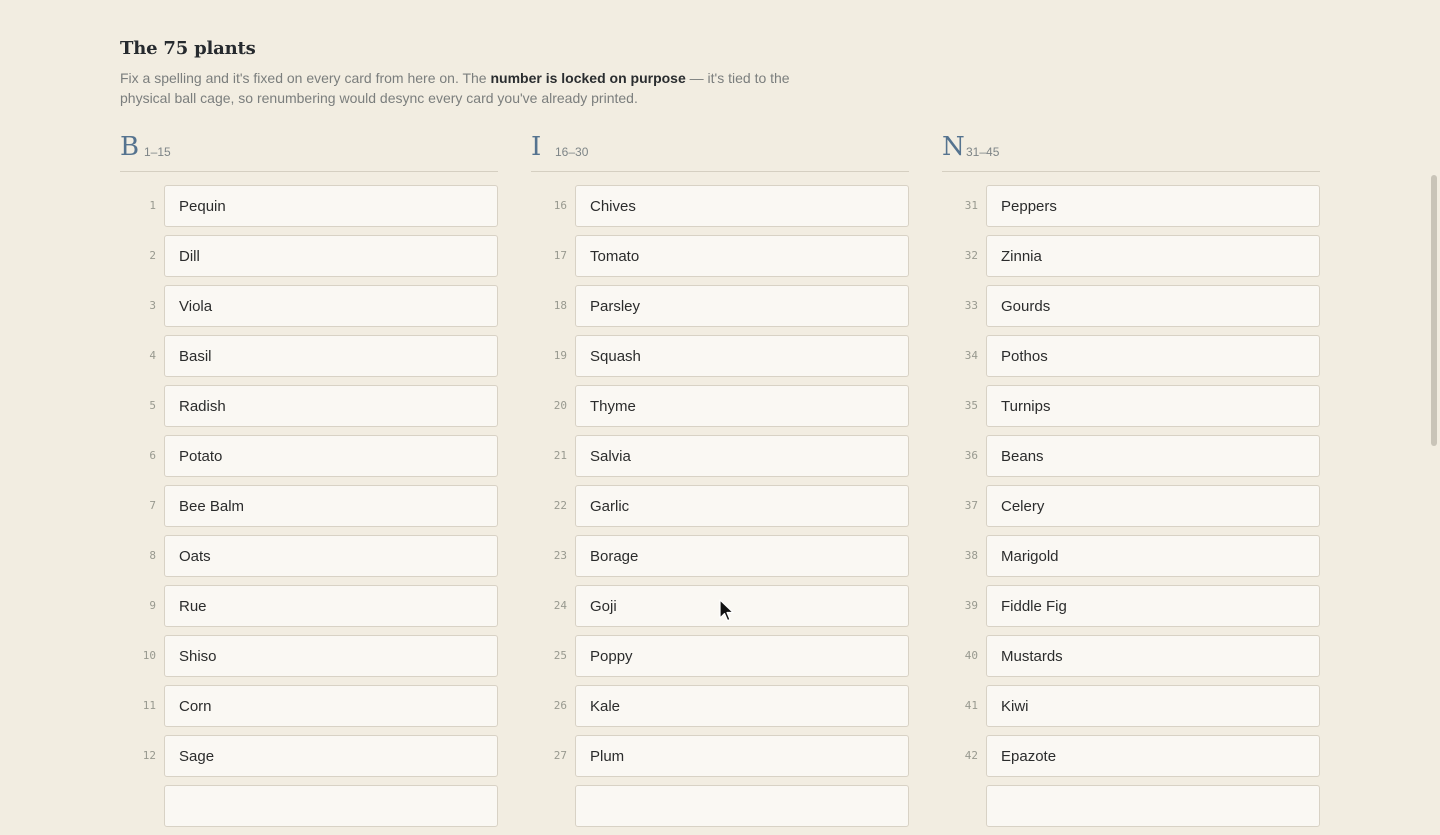 This screenshot has width=1440, height=835. I want to click on plant-row: 27, so click(720, 756).